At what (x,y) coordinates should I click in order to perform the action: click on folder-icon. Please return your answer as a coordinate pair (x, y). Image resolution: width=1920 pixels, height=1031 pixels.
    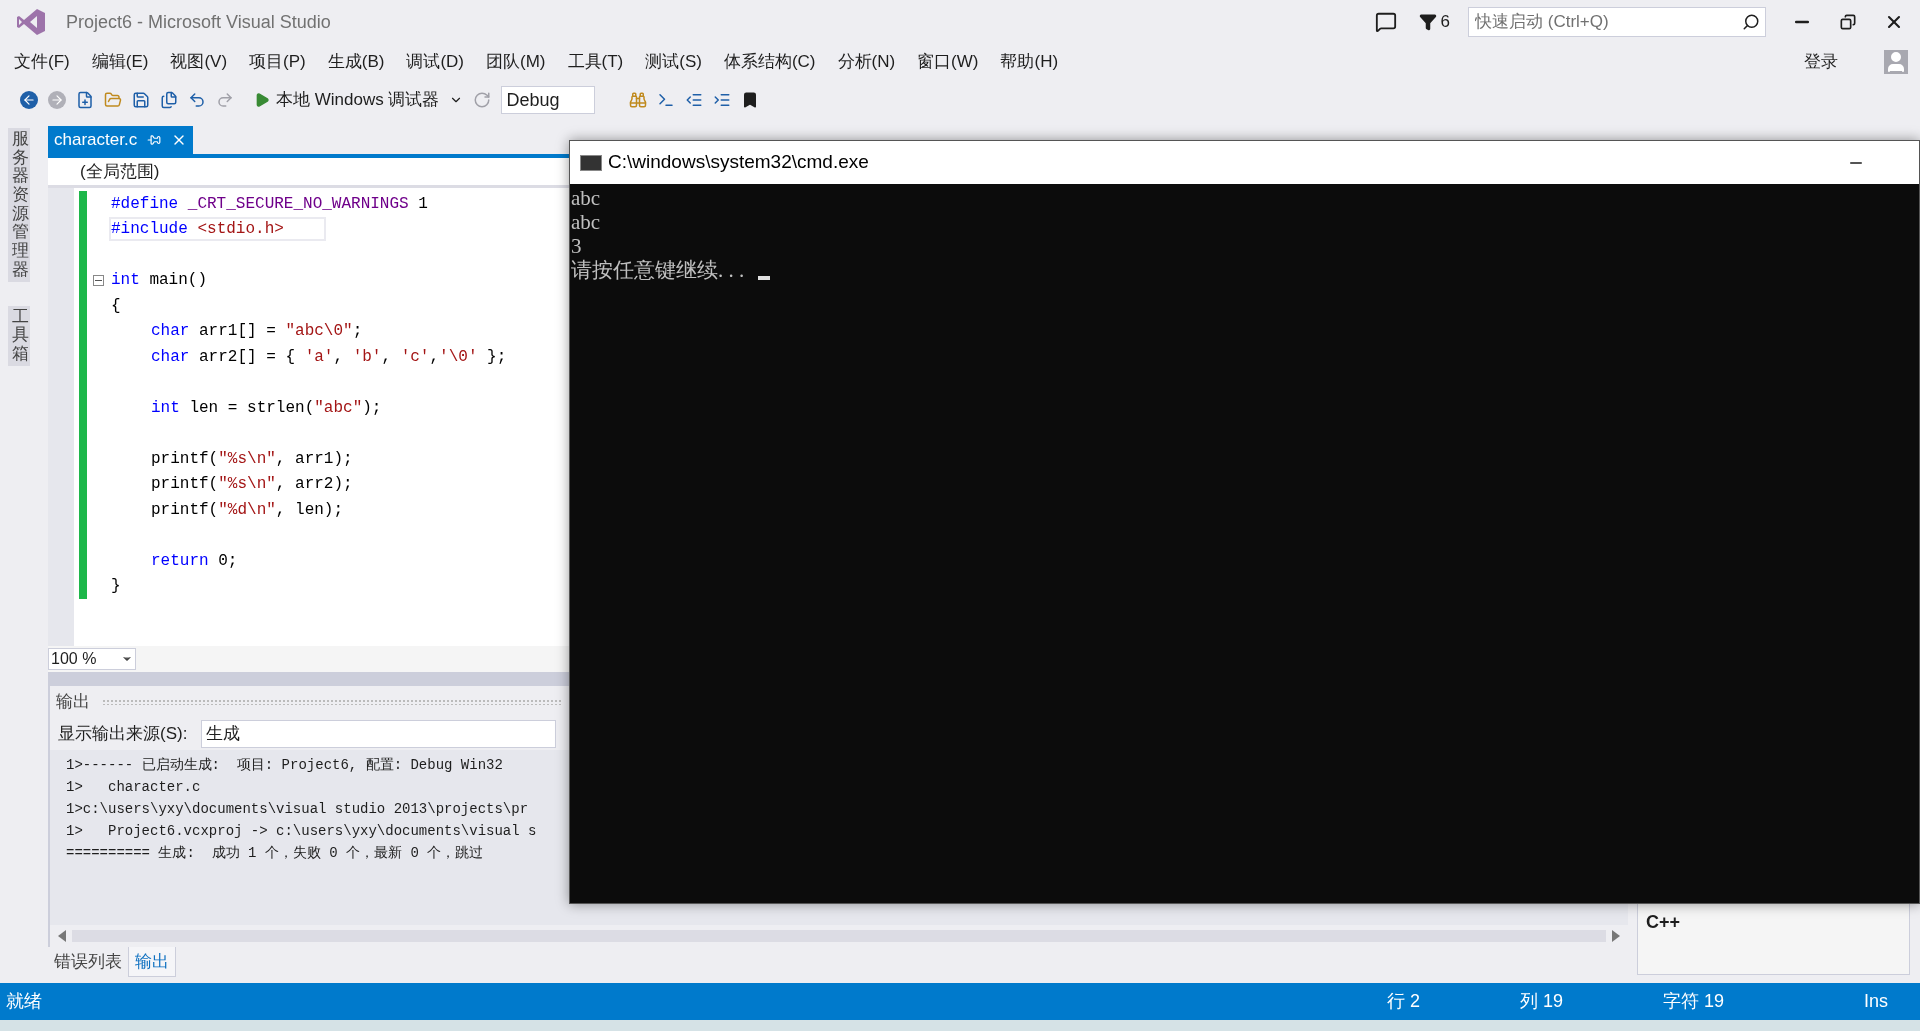
    Looking at the image, I should click on (113, 100).